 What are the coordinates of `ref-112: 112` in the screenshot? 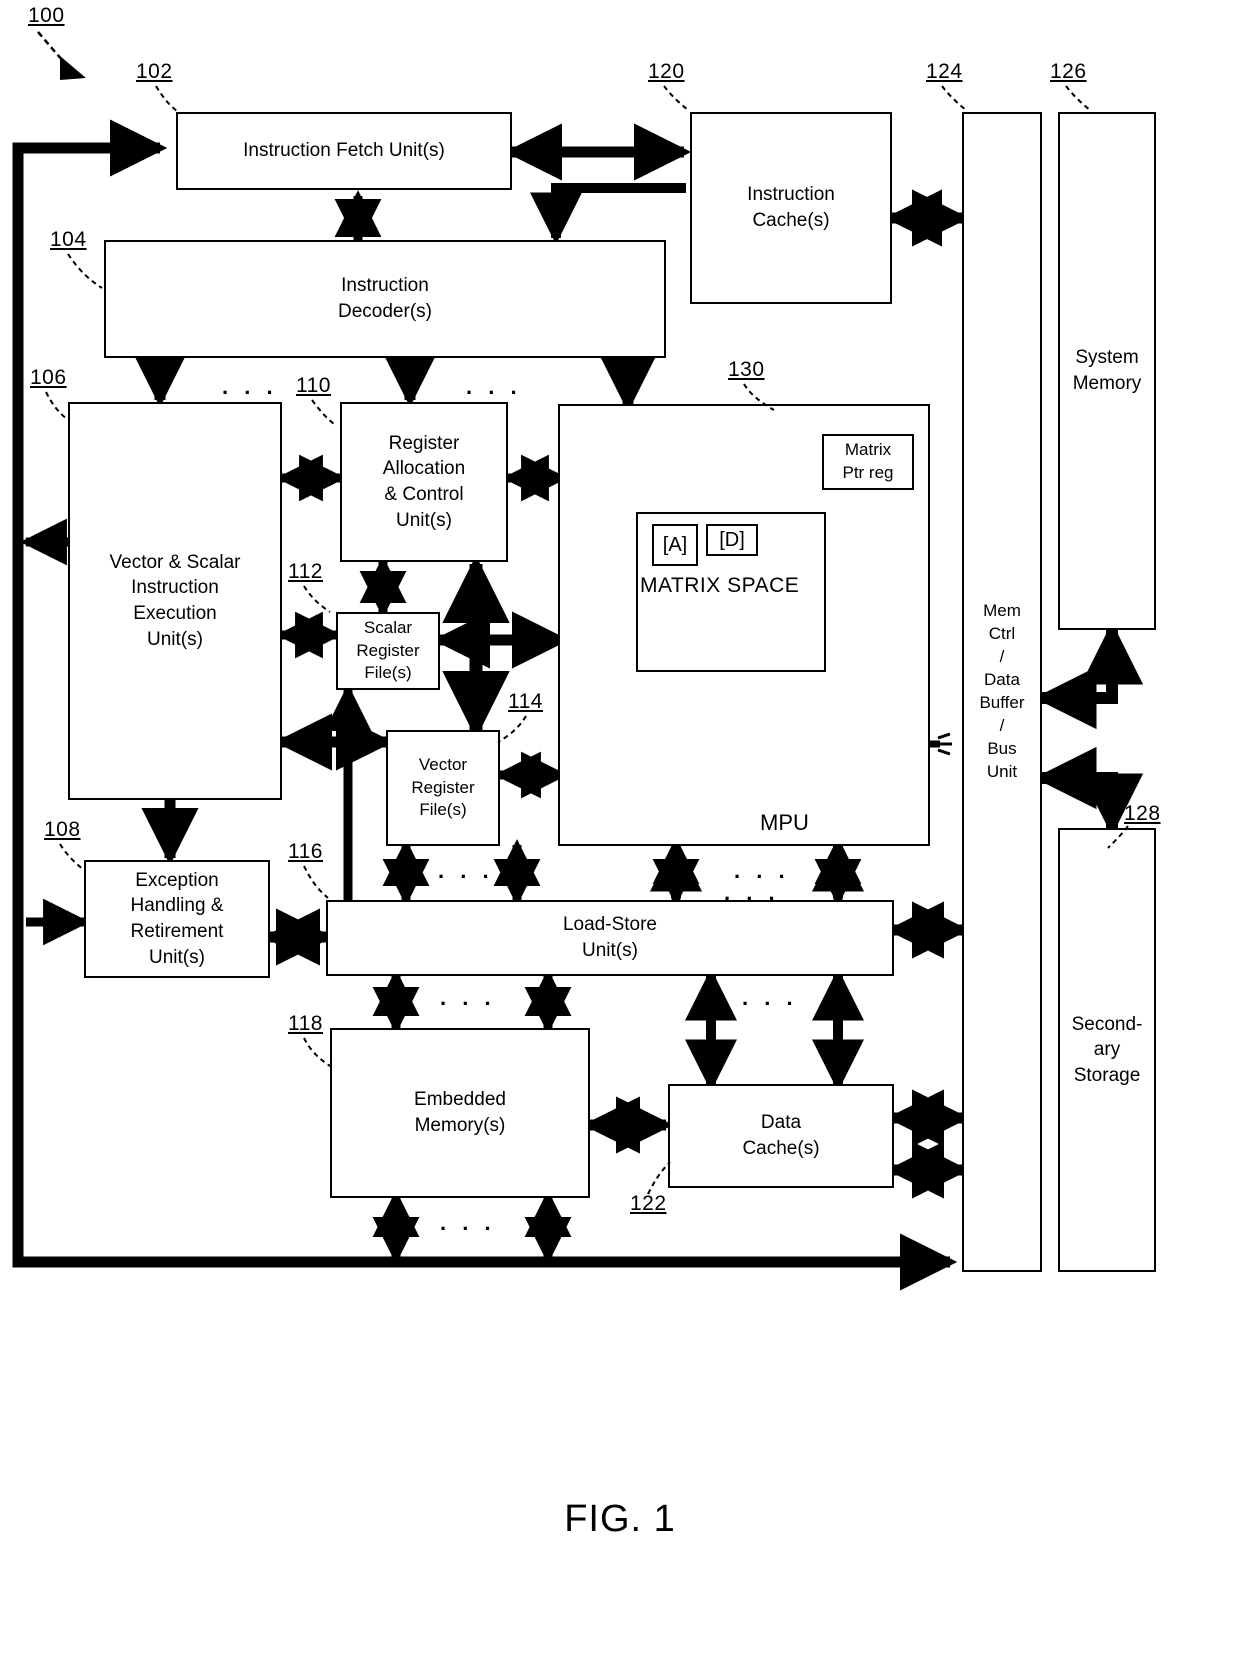 It's located at (305, 571).